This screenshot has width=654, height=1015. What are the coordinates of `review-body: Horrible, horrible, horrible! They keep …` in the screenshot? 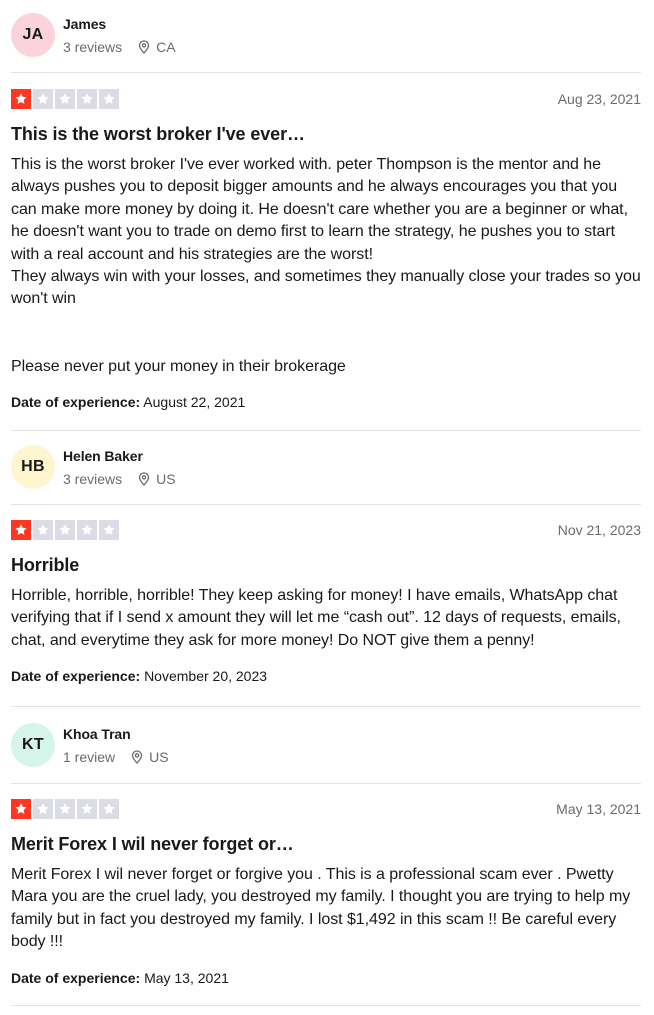 It's located at (318, 618).